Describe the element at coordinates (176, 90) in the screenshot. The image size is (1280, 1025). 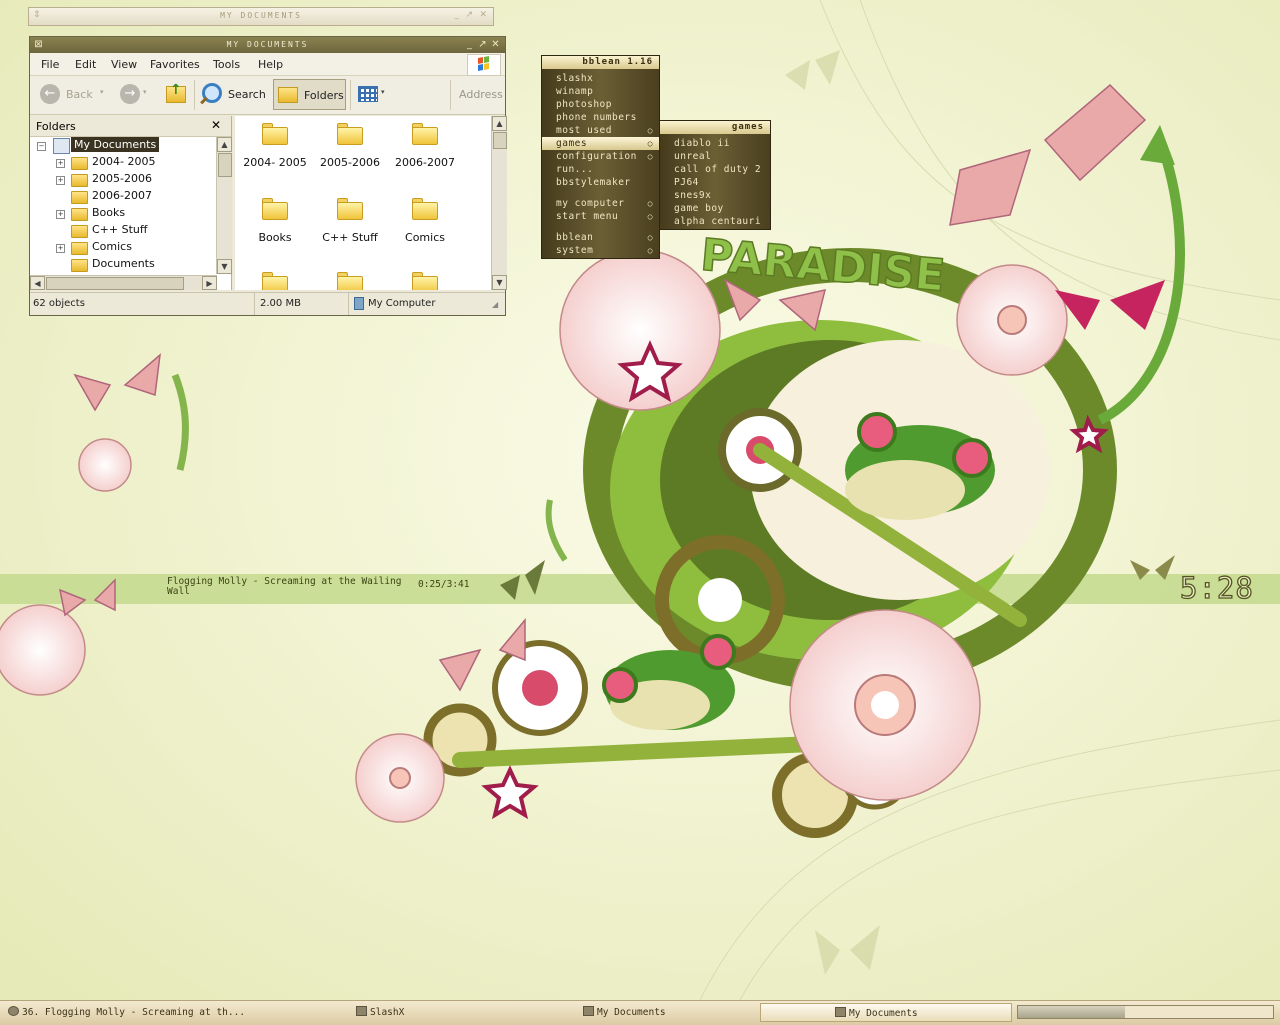
I see `up-arrow-icon: ↑` at that location.